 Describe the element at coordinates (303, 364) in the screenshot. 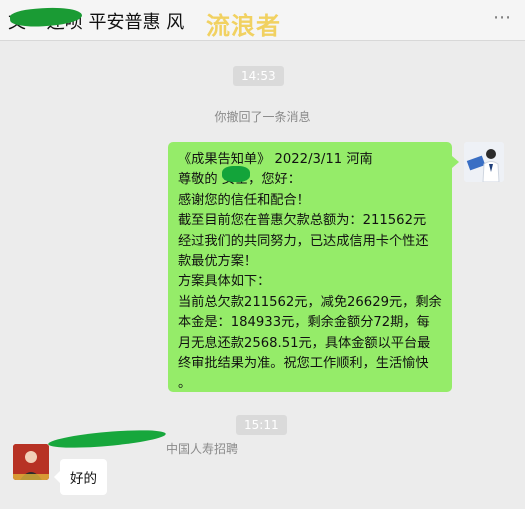

I see `message-line: 终审批结果为准。祝您工作顺利，生活愉快` at that location.